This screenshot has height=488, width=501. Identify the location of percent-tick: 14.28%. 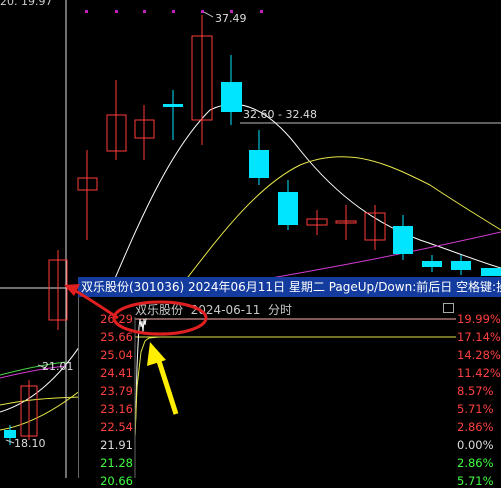
(479, 355).